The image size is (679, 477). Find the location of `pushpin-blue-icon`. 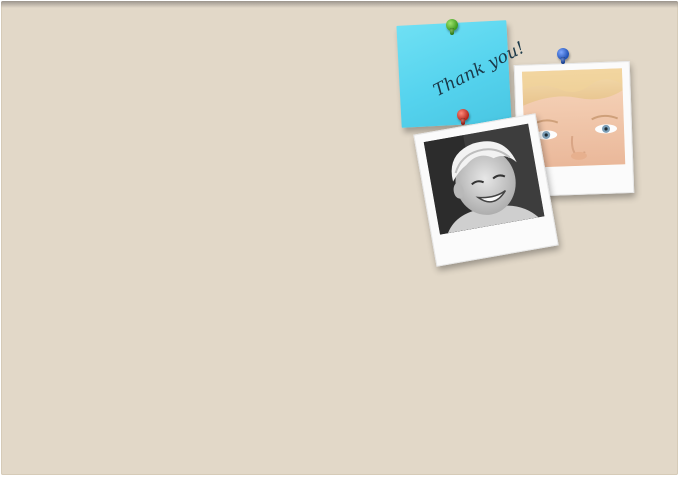

pushpin-blue-icon is located at coordinates (563, 54).